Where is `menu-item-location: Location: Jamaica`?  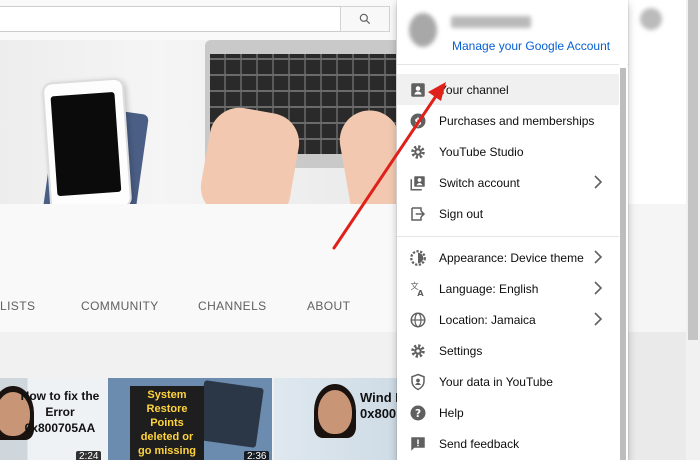
menu-item-location: Location: Jamaica is located at coordinates (508, 319).